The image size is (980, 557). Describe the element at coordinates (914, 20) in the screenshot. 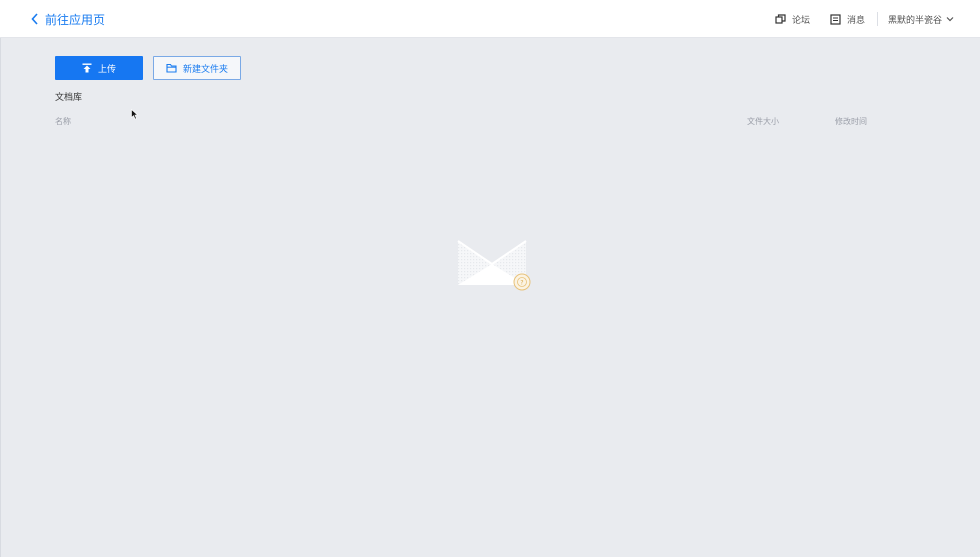

I see `user-name: 黑默的半瓷谷` at that location.